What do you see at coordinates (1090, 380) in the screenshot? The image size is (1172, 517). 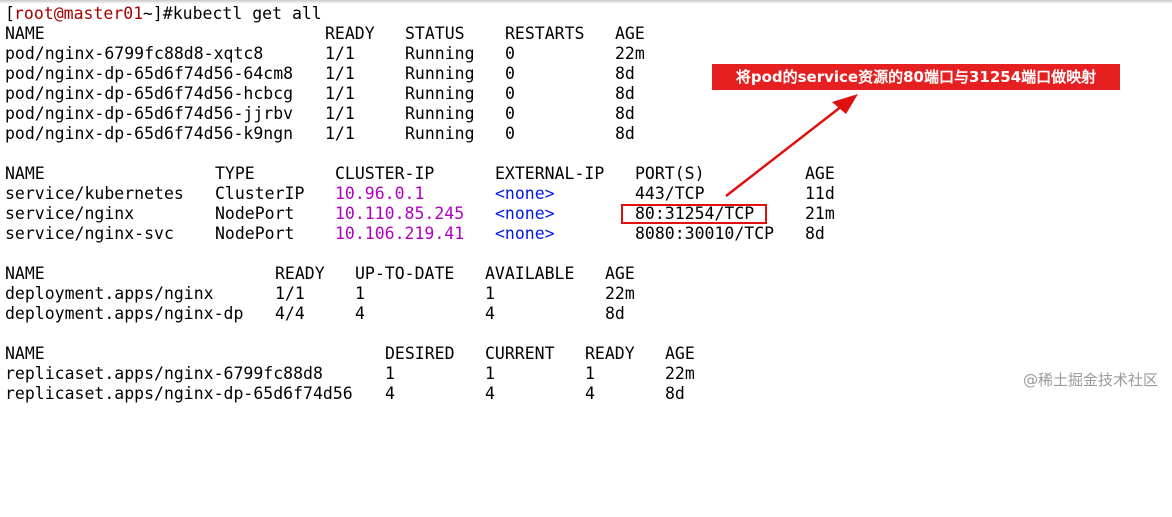 I see `watermark: @稀土掘金技术社区` at bounding box center [1090, 380].